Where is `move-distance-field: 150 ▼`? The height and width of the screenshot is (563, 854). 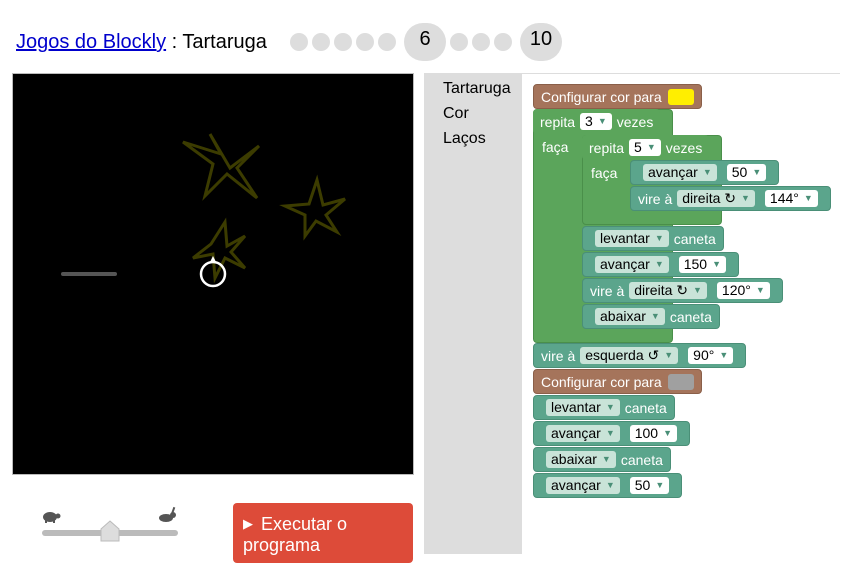 move-distance-field: 150 ▼ is located at coordinates (702, 264).